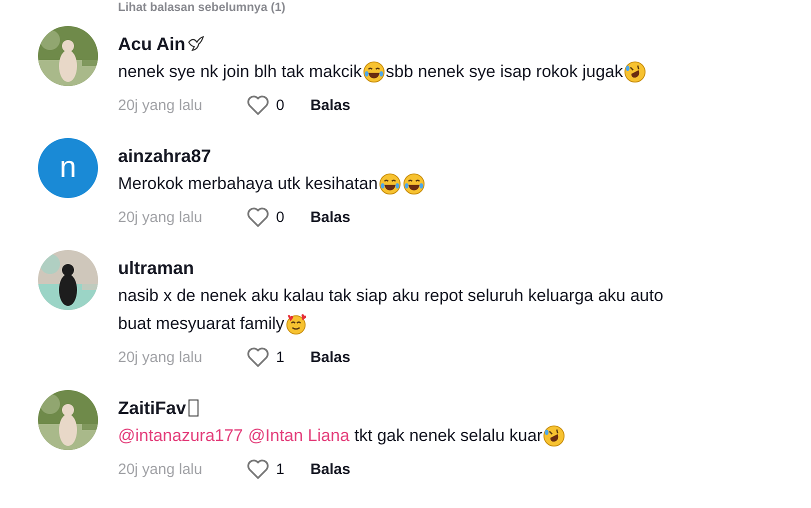  What do you see at coordinates (152, 44) in the screenshot?
I see `username: Acu Ain` at bounding box center [152, 44].